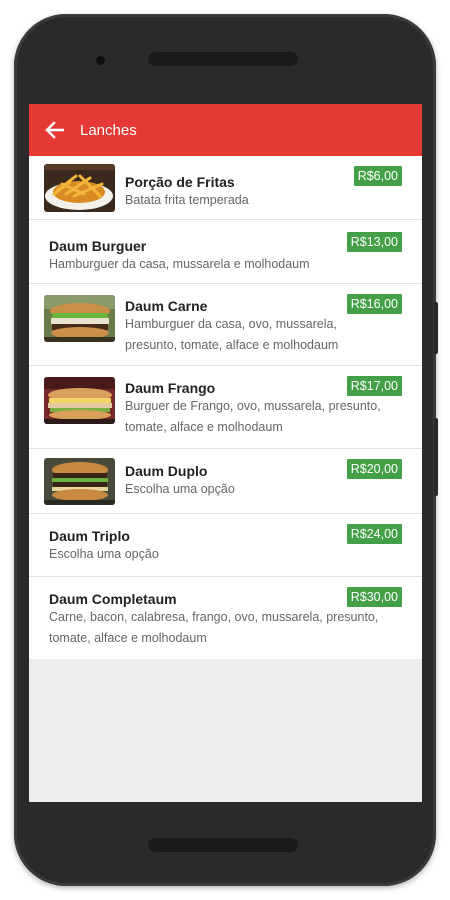 Image resolution: width=450 pixels, height=900 pixels. What do you see at coordinates (225, 545) in the screenshot?
I see `list-item: Daum Triplo Escolha uma opção R$24,00` at bounding box center [225, 545].